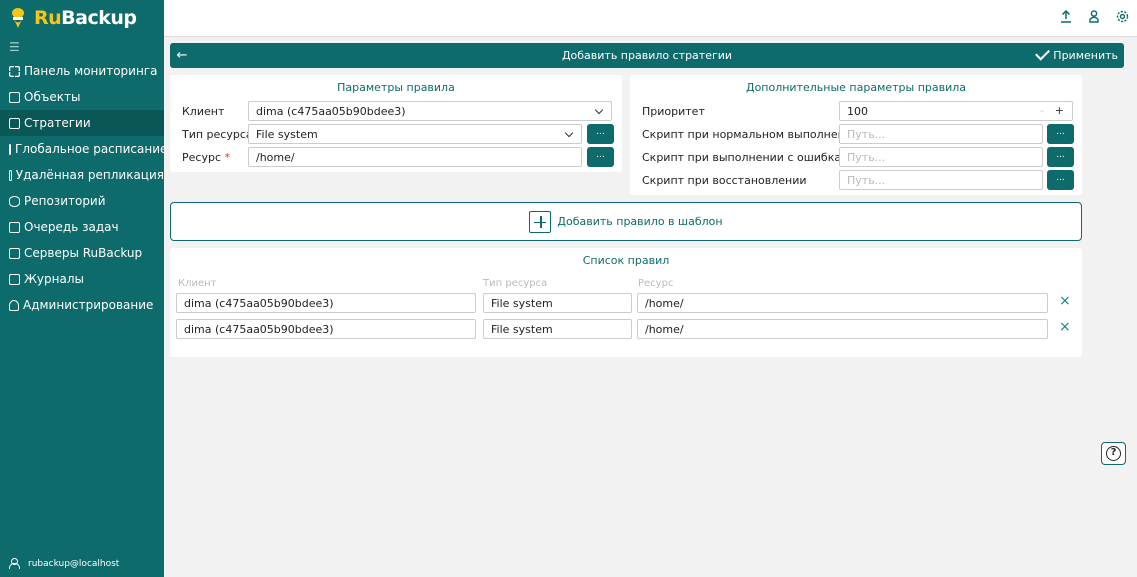  What do you see at coordinates (203, 111) in the screenshot?
I see `client-label: Клиент` at bounding box center [203, 111].